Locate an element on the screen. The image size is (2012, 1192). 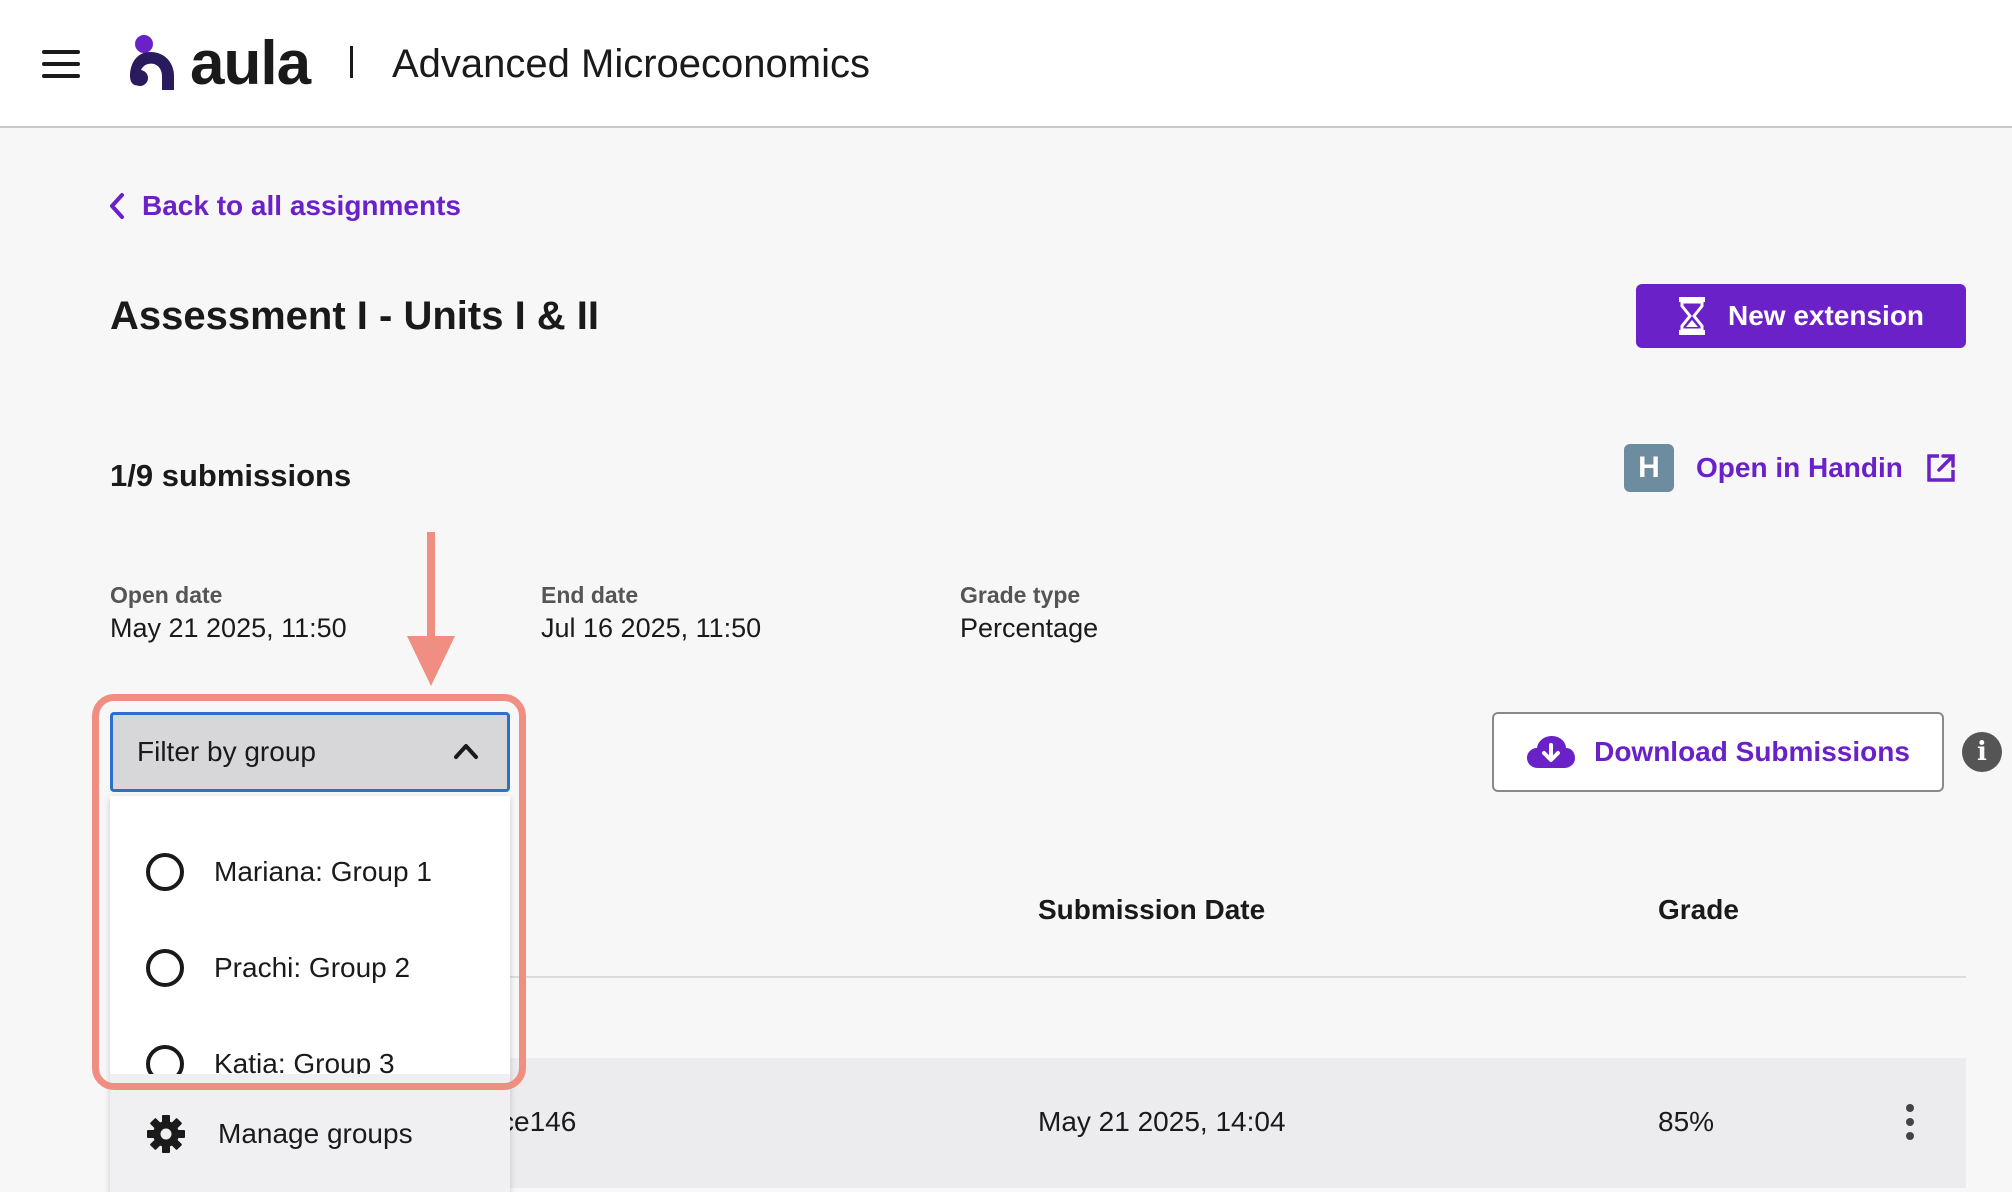
open-in-handin-label: Open in Handin is located at coordinates (1799, 467).